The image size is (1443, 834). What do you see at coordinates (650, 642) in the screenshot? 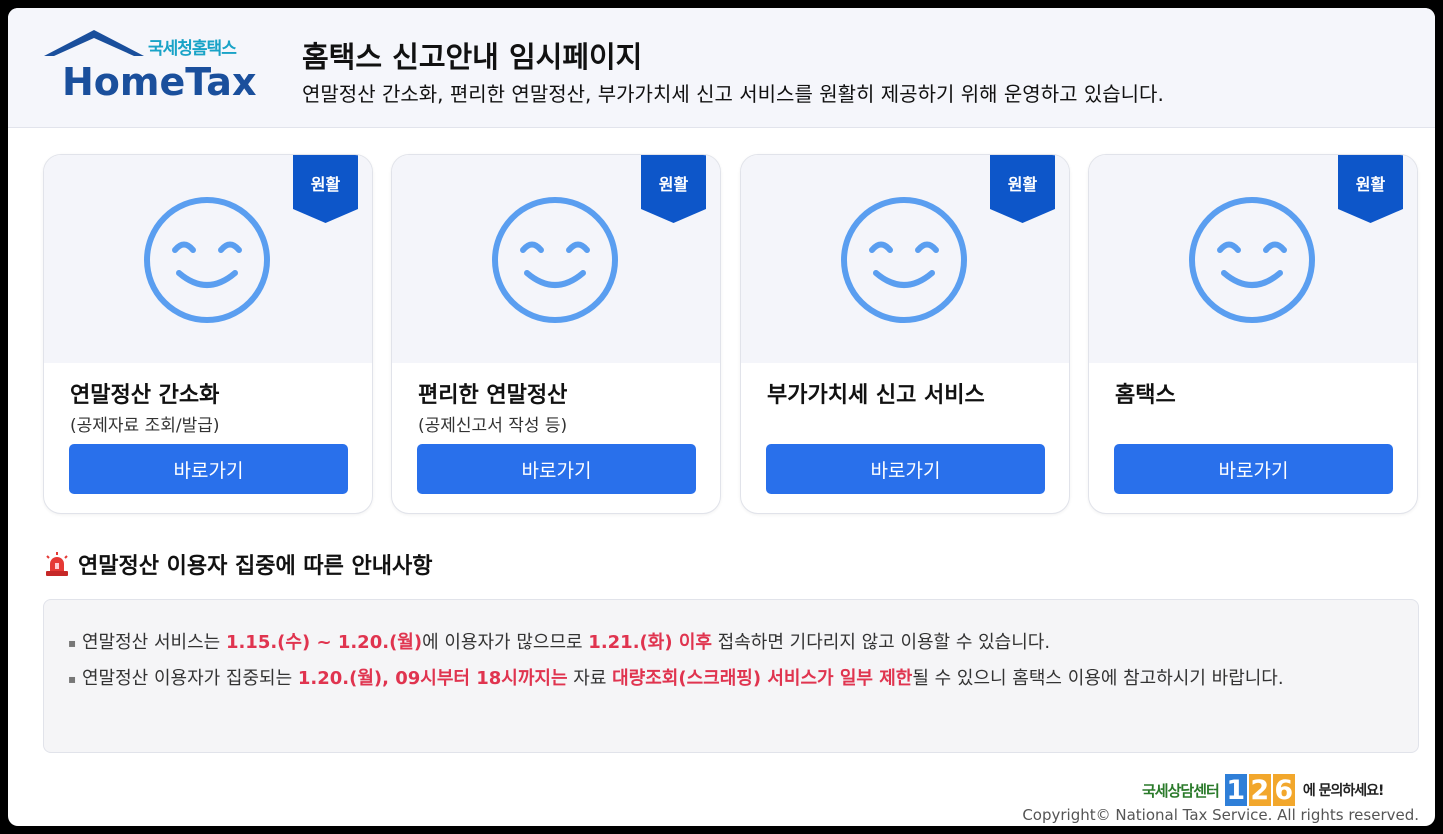
I see `notice-highlight: 1.21.(화) 이후` at bounding box center [650, 642].